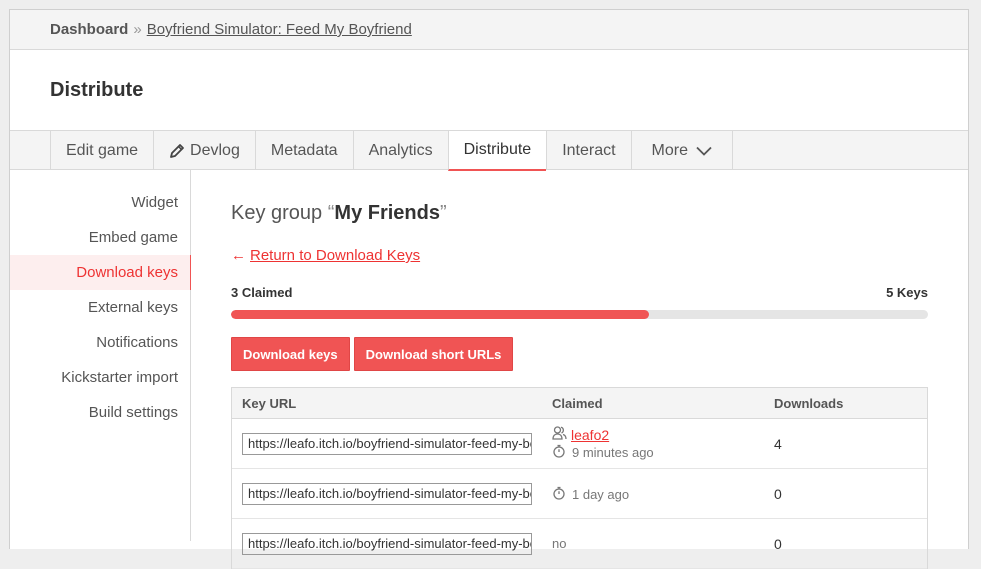 This screenshot has height=569, width=981. Describe the element at coordinates (290, 354) in the screenshot. I see `download-keys-button: Download keys` at that location.